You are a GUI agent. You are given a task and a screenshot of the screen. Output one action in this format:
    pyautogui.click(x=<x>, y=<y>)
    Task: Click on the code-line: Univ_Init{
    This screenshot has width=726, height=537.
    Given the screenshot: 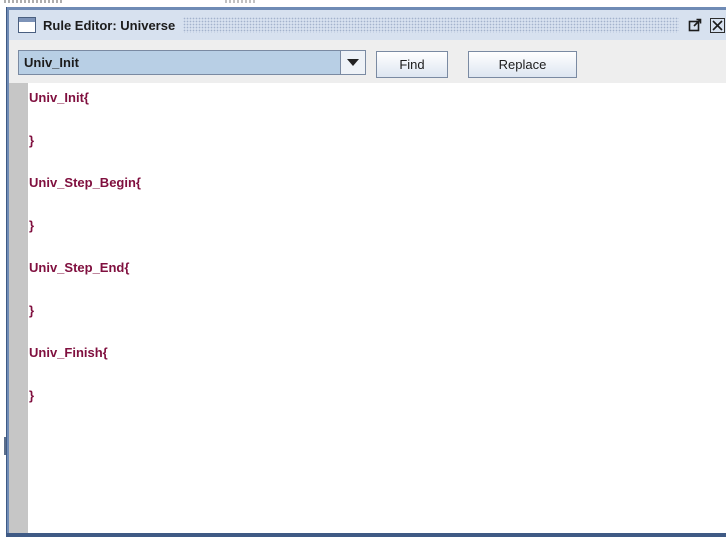 What is the action you would take?
    pyautogui.click(x=59, y=97)
    